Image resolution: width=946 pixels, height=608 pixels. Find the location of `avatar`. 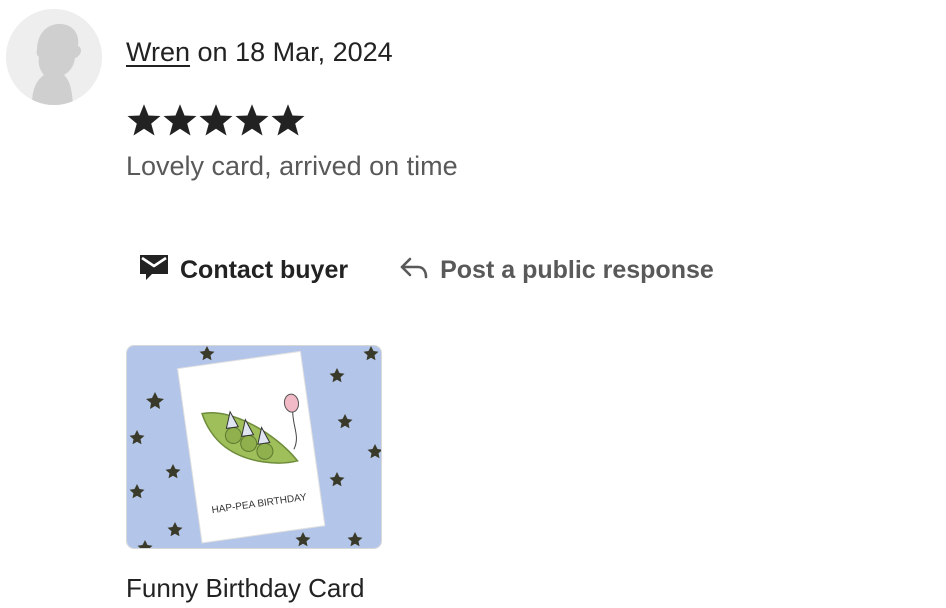

avatar is located at coordinates (54, 57).